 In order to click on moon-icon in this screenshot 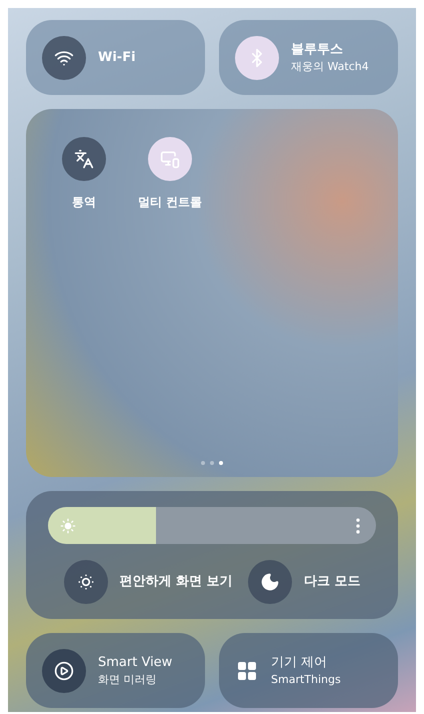, I will do `click(270, 582)`.